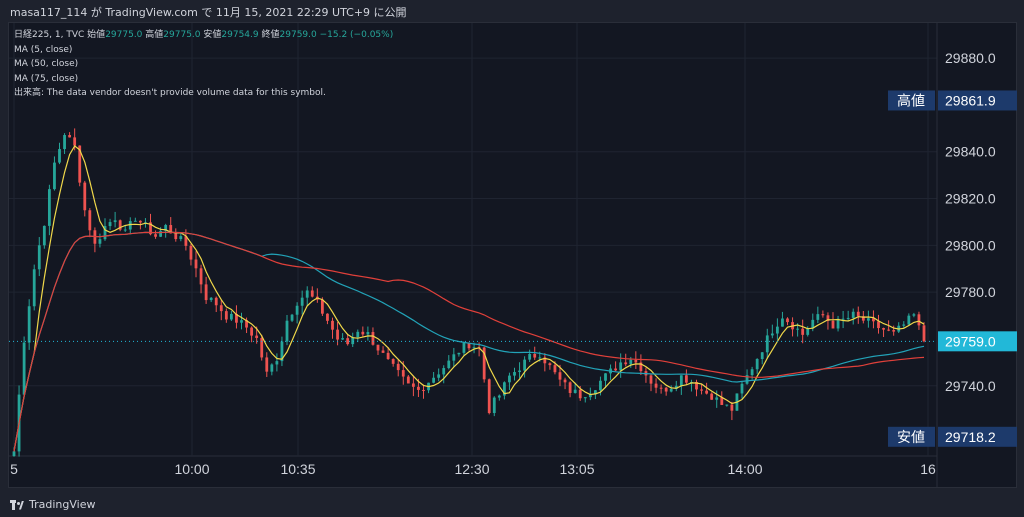 This screenshot has height=517, width=1024. Describe the element at coordinates (970, 245) in the screenshot. I see `price-tick-label: 29800.0` at that location.